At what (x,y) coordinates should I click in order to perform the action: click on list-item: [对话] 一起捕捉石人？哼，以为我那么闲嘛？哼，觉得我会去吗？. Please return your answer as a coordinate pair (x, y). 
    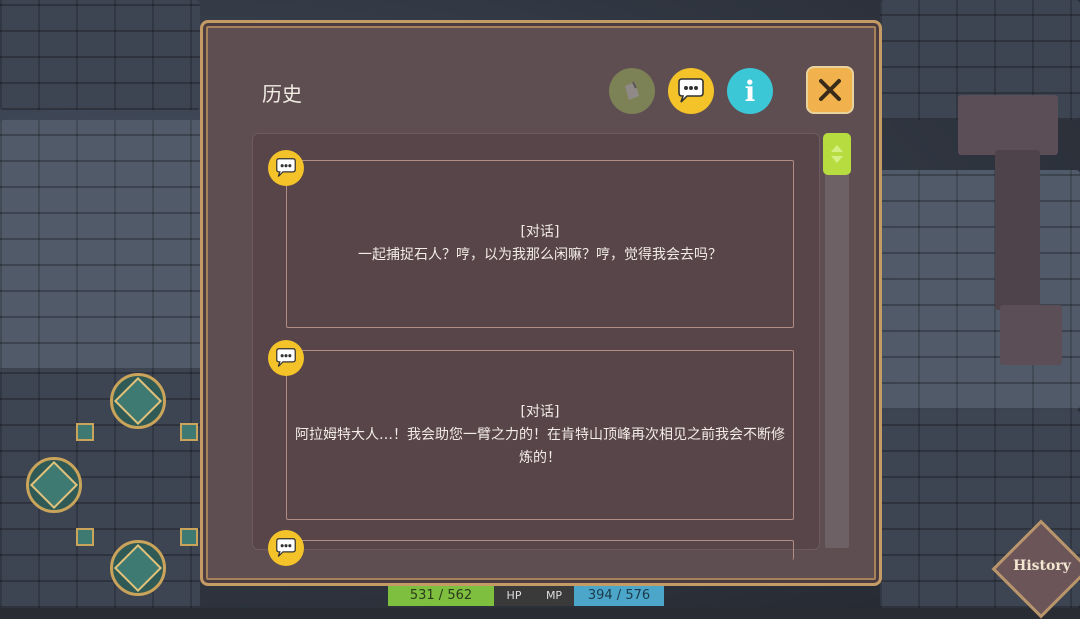
    Looking at the image, I should click on (540, 244).